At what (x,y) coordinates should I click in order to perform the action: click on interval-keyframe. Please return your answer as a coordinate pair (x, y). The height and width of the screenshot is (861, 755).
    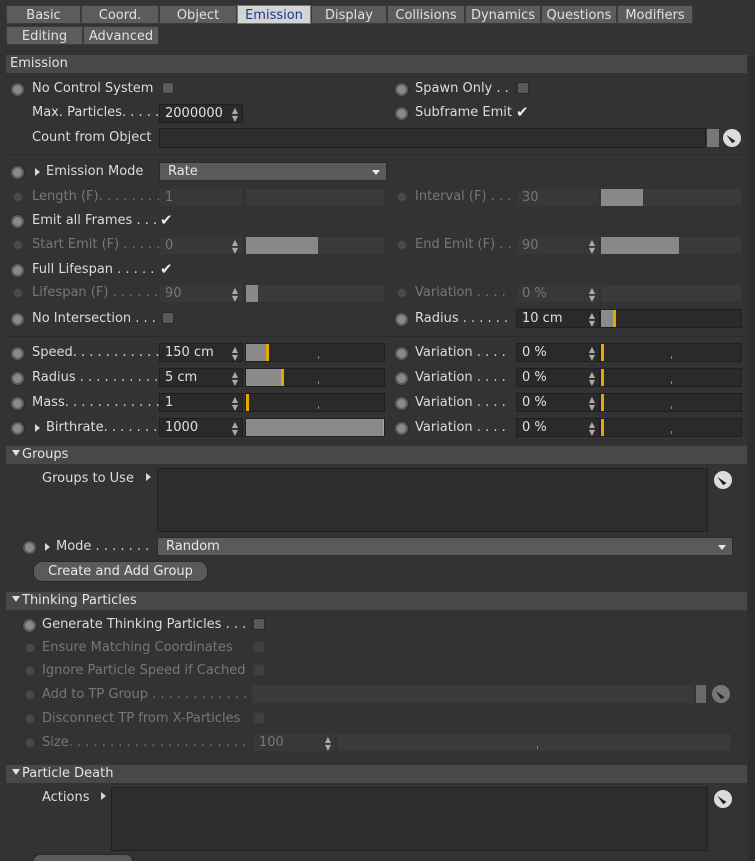
    Looking at the image, I should click on (402, 197).